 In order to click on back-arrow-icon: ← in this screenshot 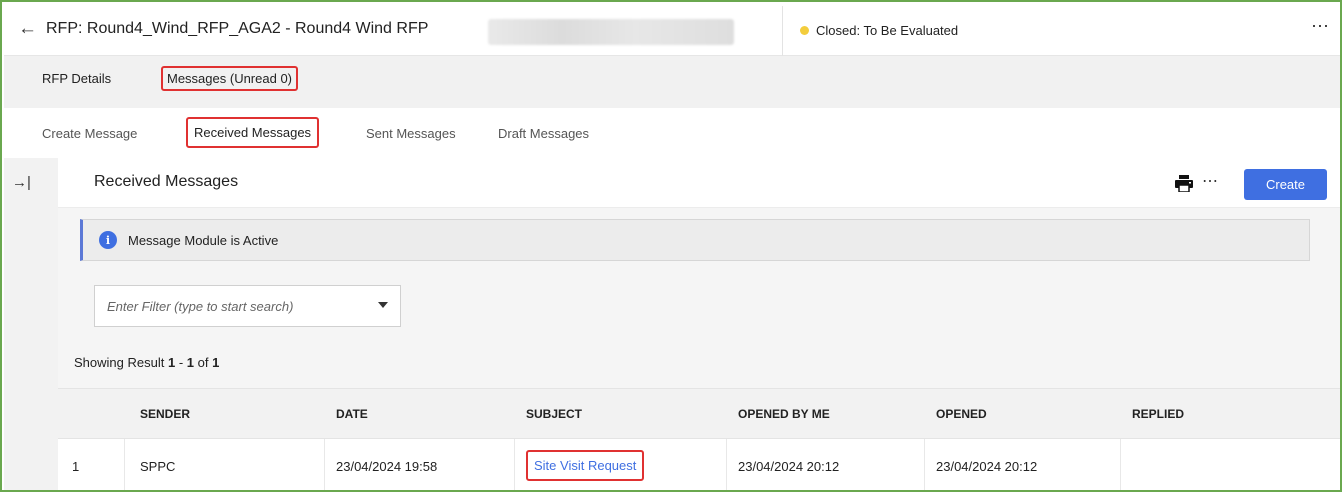, I will do `click(27, 29)`.